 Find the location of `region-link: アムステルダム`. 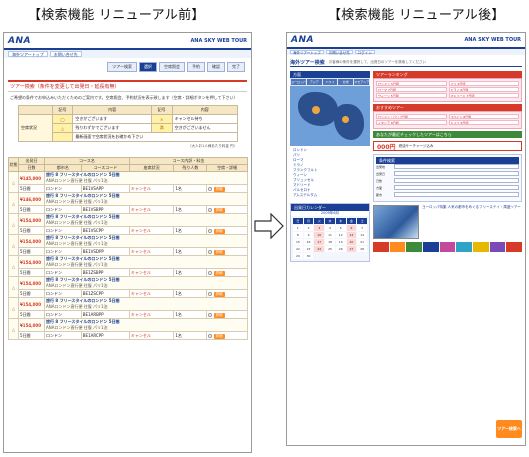

region-link: アムステルダム is located at coordinates (330, 195).